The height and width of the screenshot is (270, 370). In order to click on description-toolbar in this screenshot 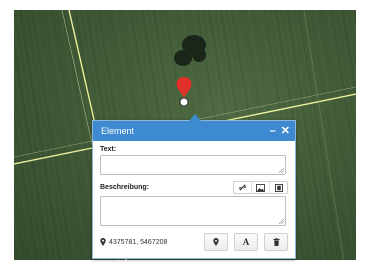, I will do `click(260, 187)`.